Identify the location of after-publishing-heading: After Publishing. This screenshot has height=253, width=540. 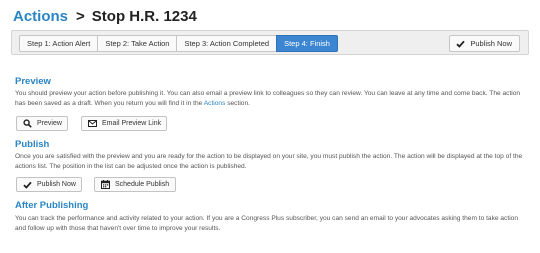
(52, 205).